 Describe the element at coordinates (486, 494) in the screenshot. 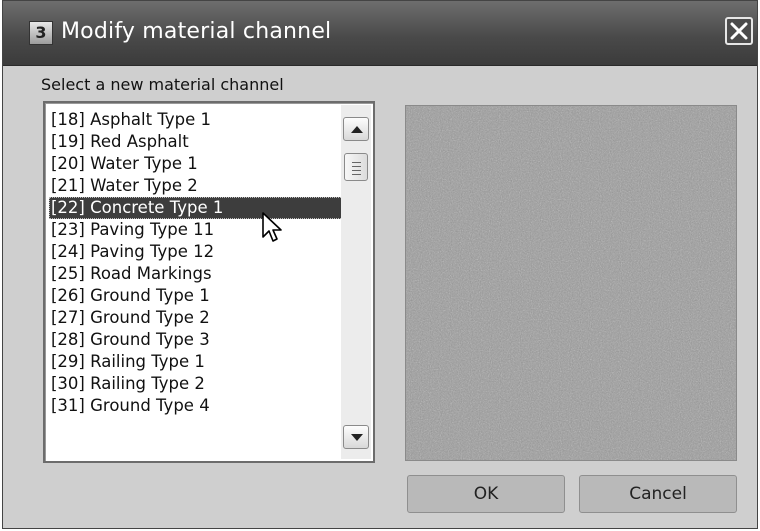

I see `ok-button: OK` at that location.